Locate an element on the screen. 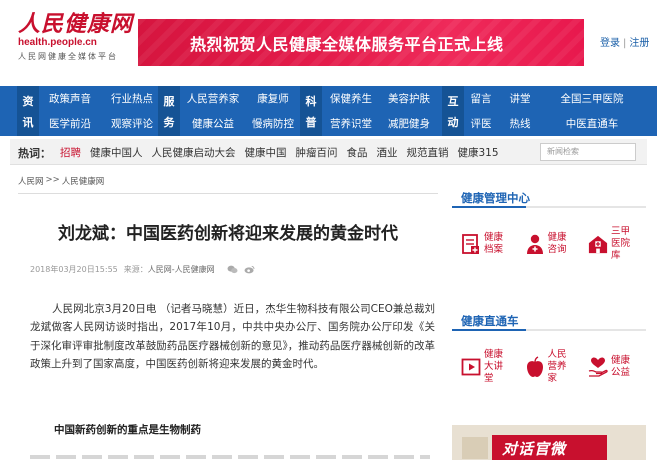 This screenshot has height=460, width=657. nav-item-hotline: 热线 is located at coordinates (520, 123).